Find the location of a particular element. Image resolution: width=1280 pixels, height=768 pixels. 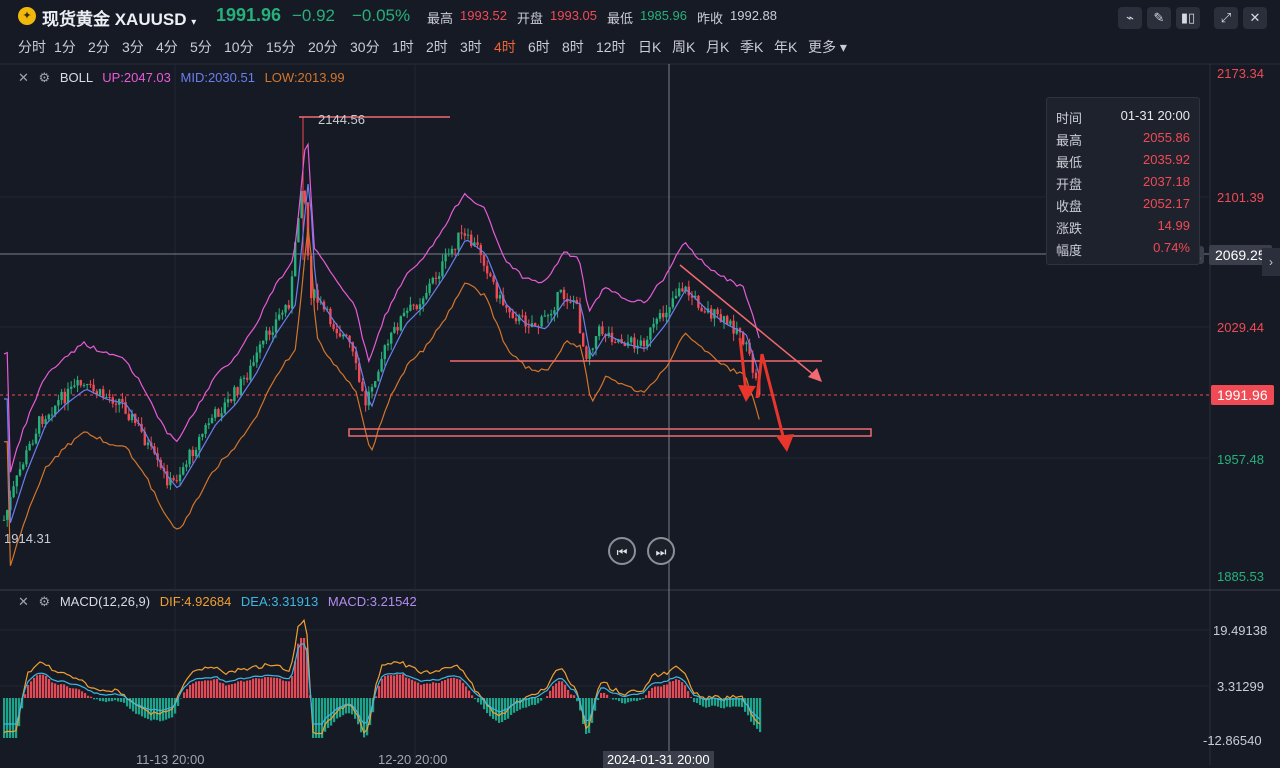

boll-name: BOLL is located at coordinates (76, 77).